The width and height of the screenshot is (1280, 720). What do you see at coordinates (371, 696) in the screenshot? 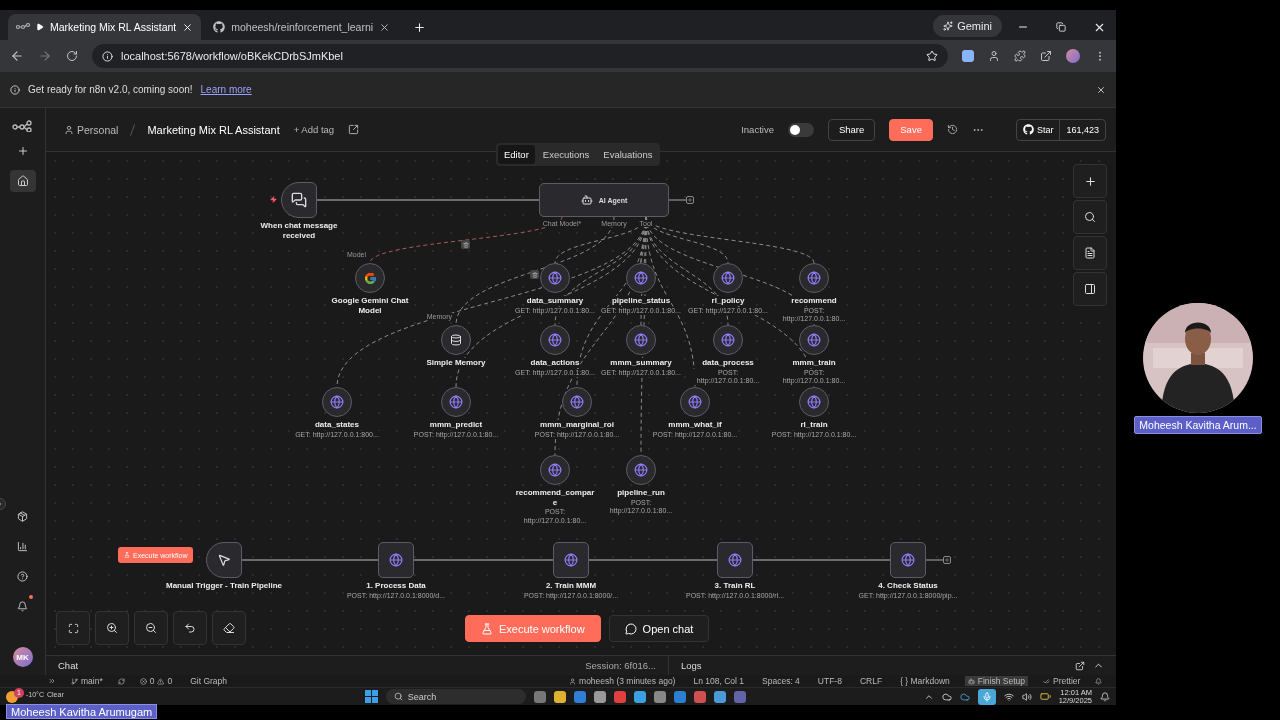
I see `windows-start-icon` at bounding box center [371, 696].